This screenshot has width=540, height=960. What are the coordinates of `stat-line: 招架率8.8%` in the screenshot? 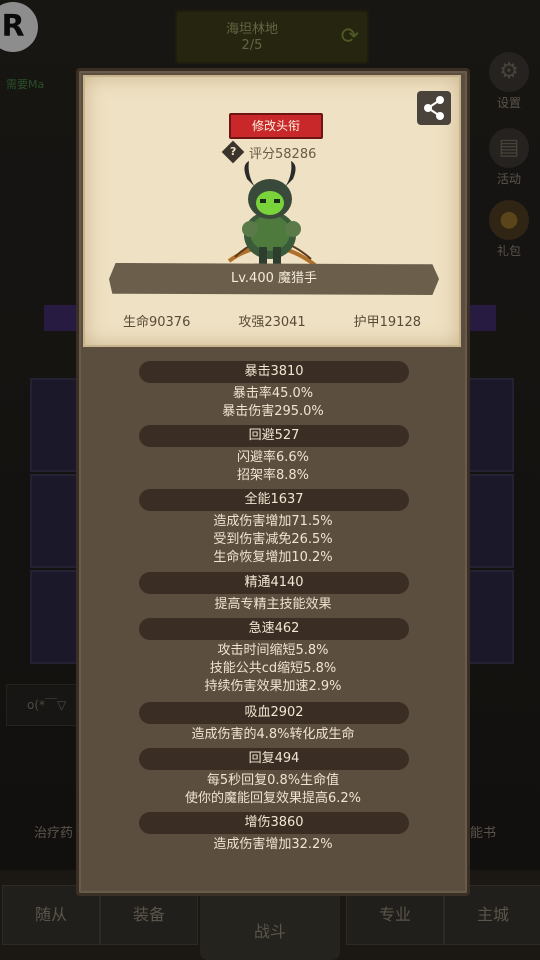 It's located at (273, 475).